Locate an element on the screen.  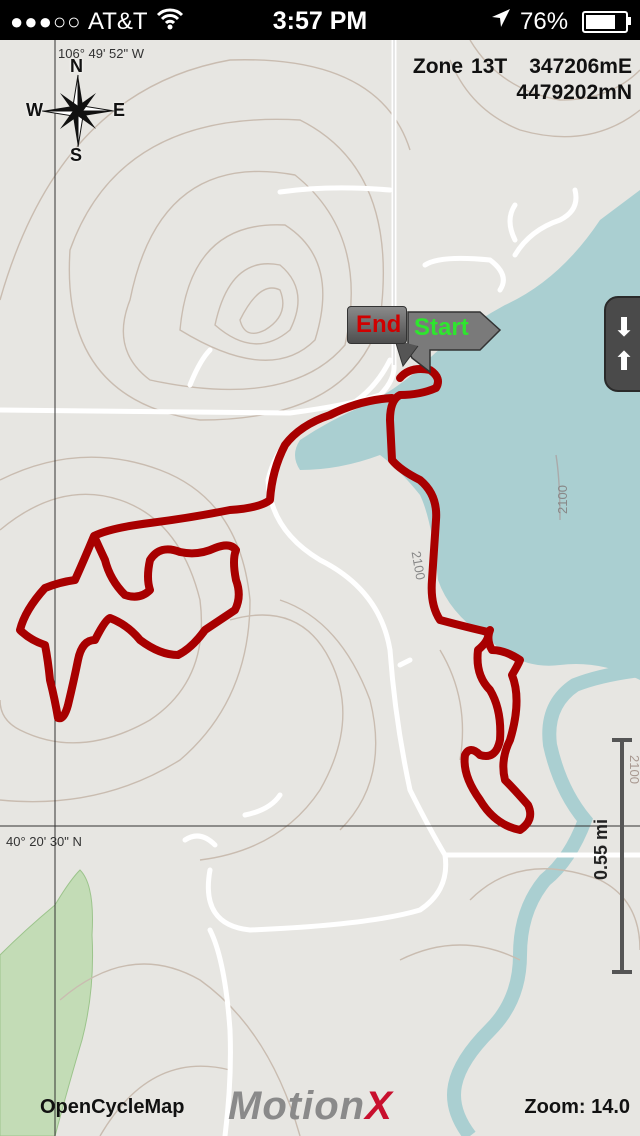
scale-label: 0.55 mi is located at coordinates (601, 849).